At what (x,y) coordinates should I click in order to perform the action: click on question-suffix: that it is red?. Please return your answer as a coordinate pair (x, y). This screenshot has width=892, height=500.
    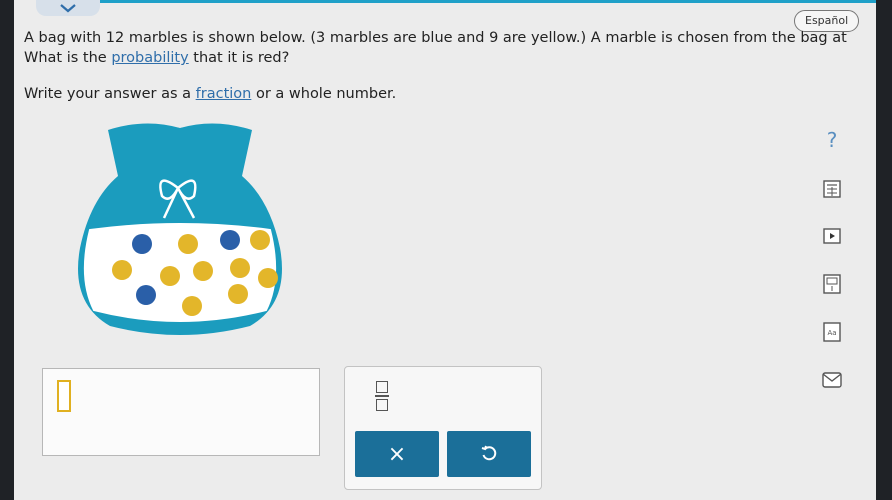
    Looking at the image, I should click on (239, 58).